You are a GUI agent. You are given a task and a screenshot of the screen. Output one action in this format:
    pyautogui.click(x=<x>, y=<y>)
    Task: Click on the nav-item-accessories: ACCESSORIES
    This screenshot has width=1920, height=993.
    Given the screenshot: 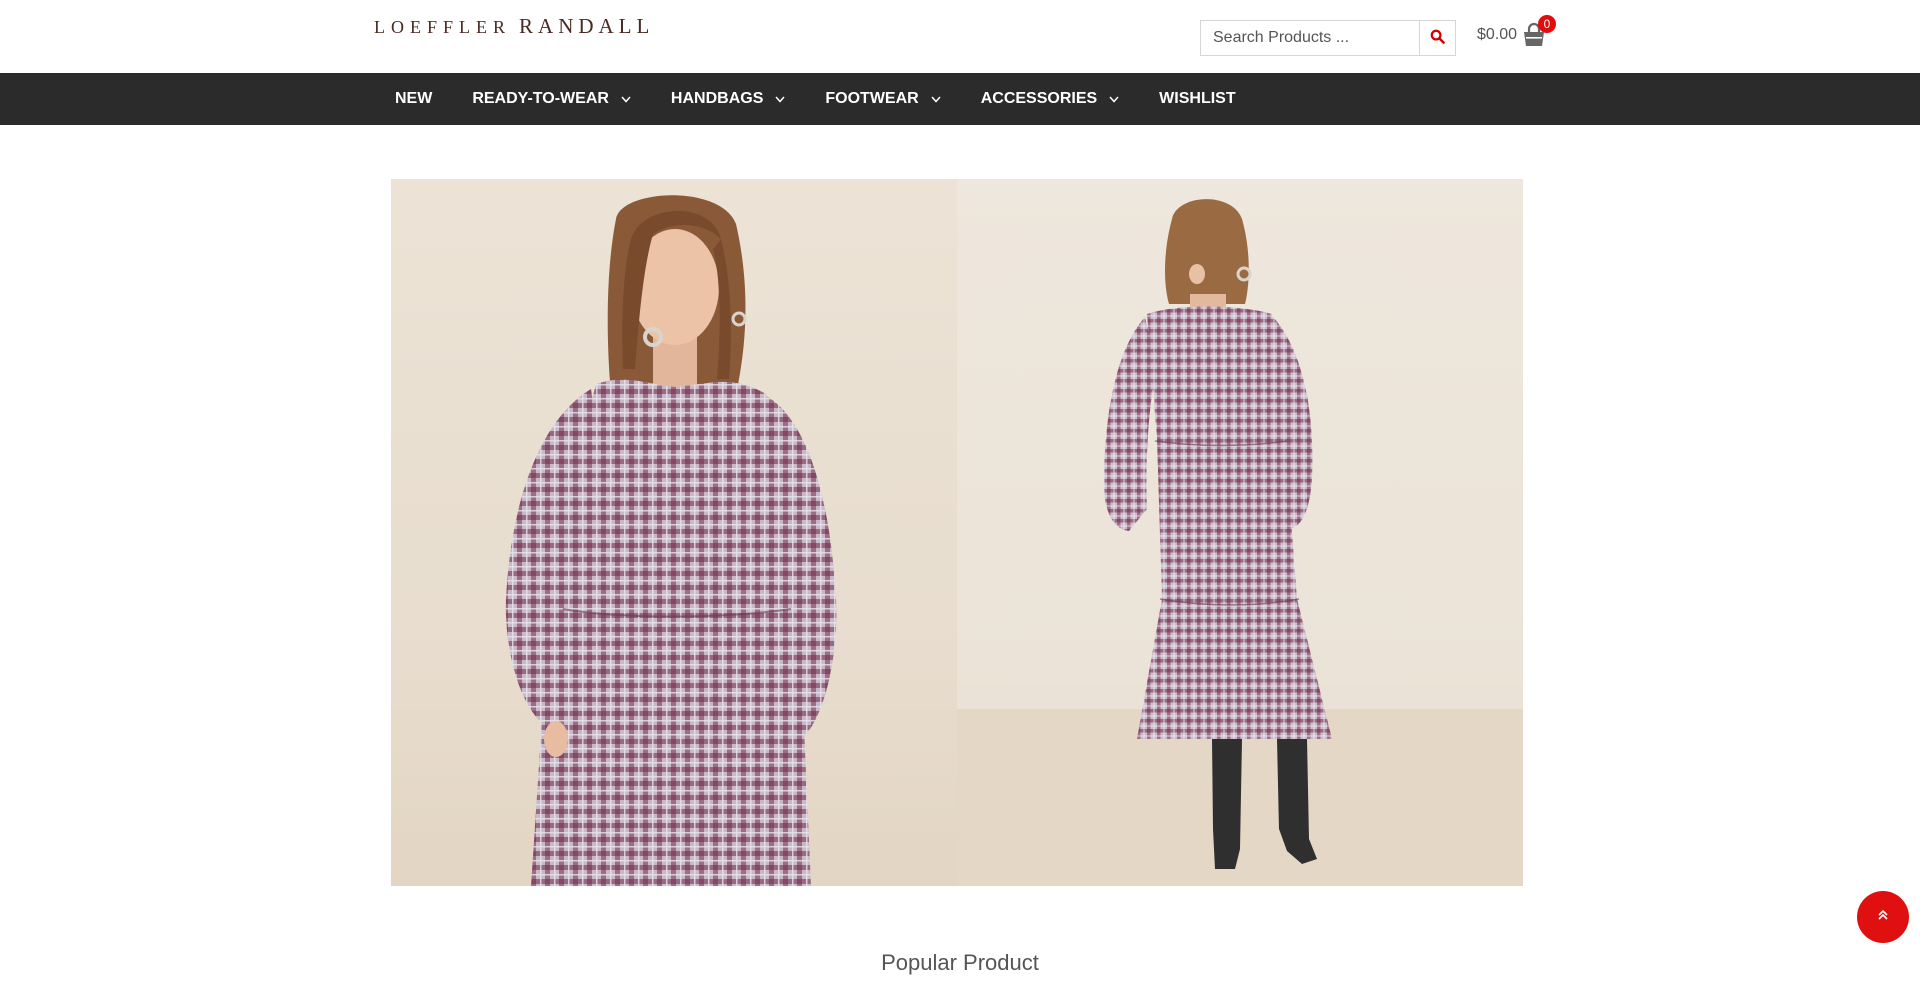 What is the action you would take?
    pyautogui.click(x=1050, y=99)
    